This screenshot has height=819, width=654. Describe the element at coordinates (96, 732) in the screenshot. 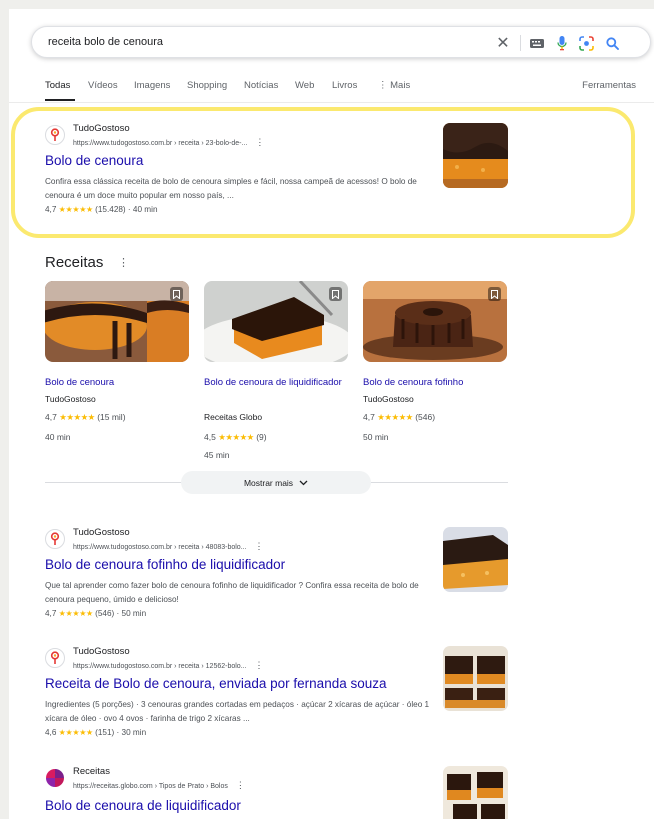

I see `result-rating: 4,6 ★★★★★ (151) · 30 min` at that location.